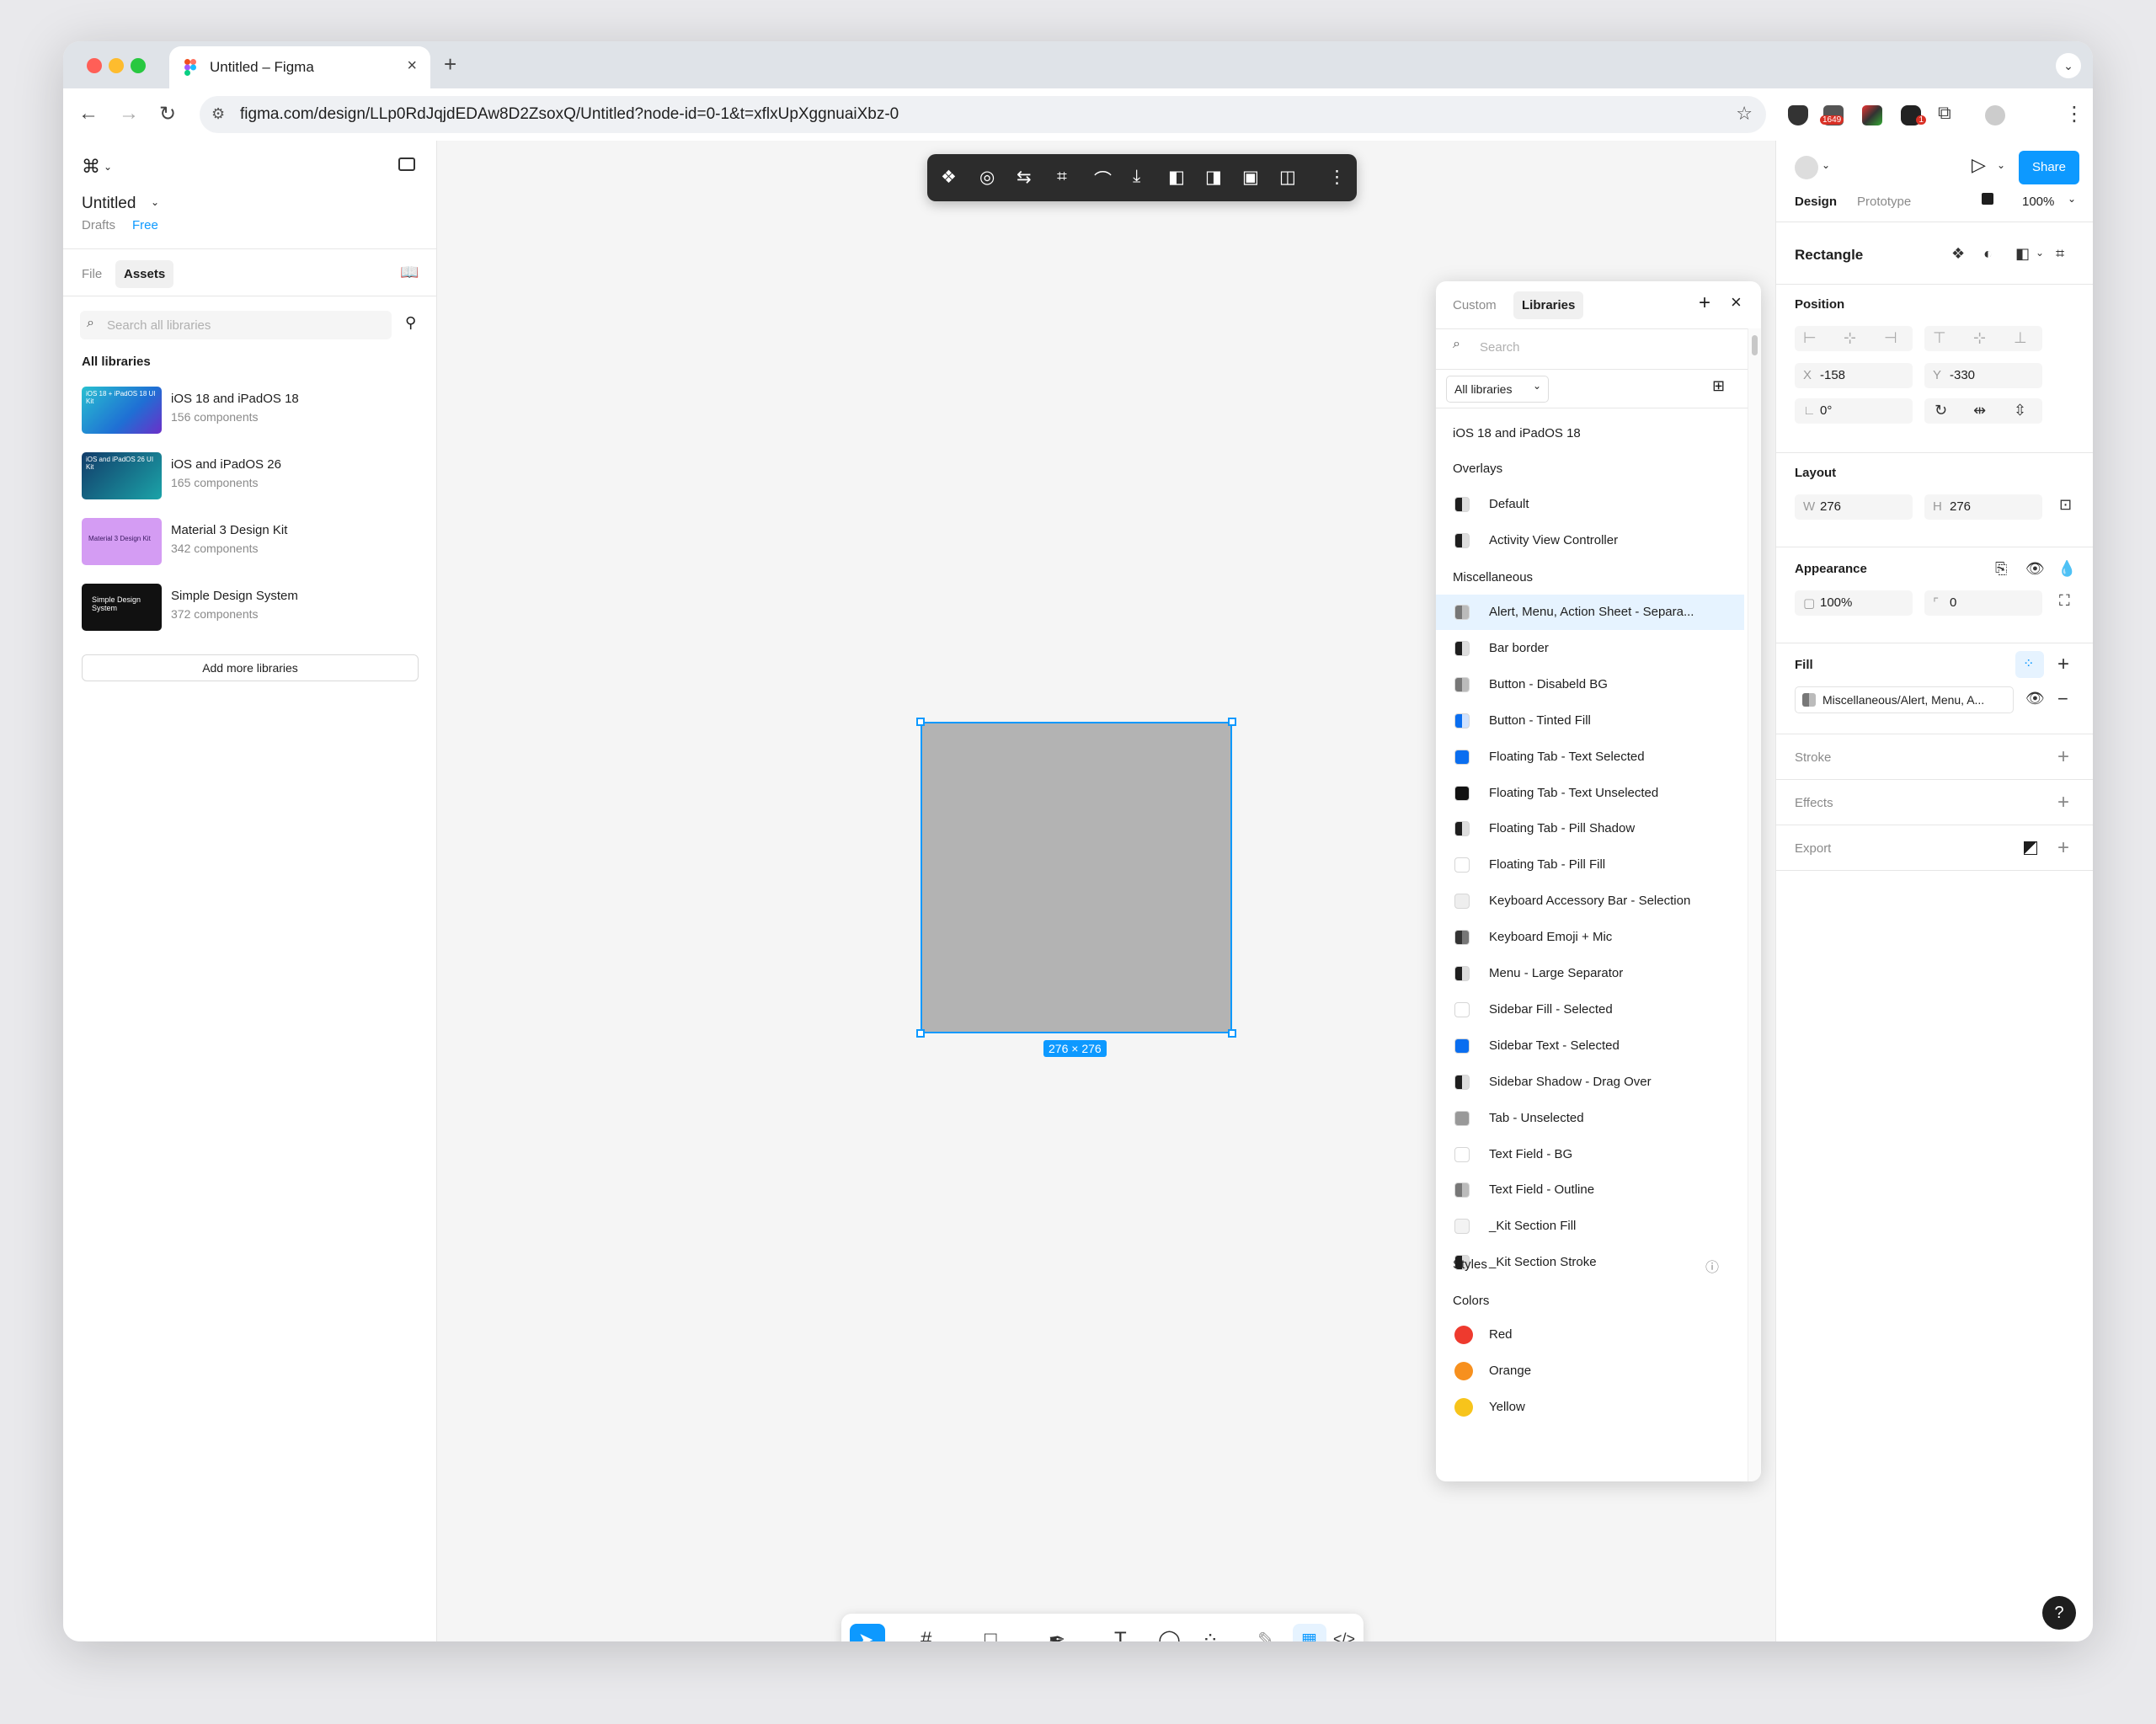 This screenshot has width=2156, height=1724. What do you see at coordinates (91, 167) in the screenshot?
I see `main-menu-icon: ⌘` at bounding box center [91, 167].